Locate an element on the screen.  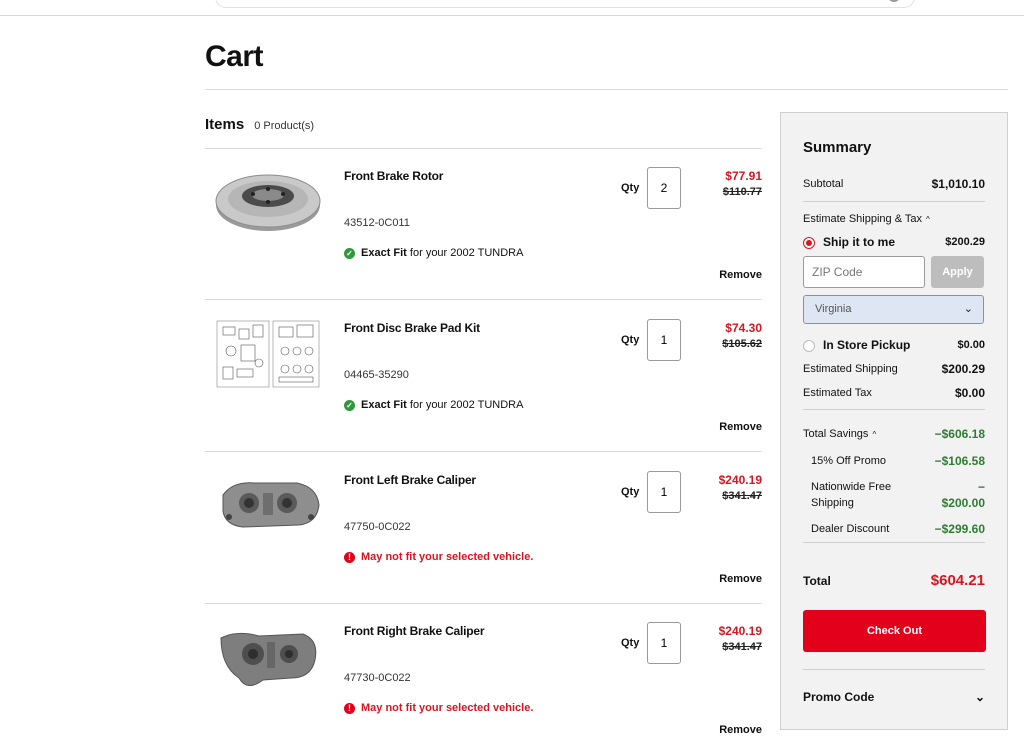
item-part-number: 04465-35290 is located at coordinates (376, 375).